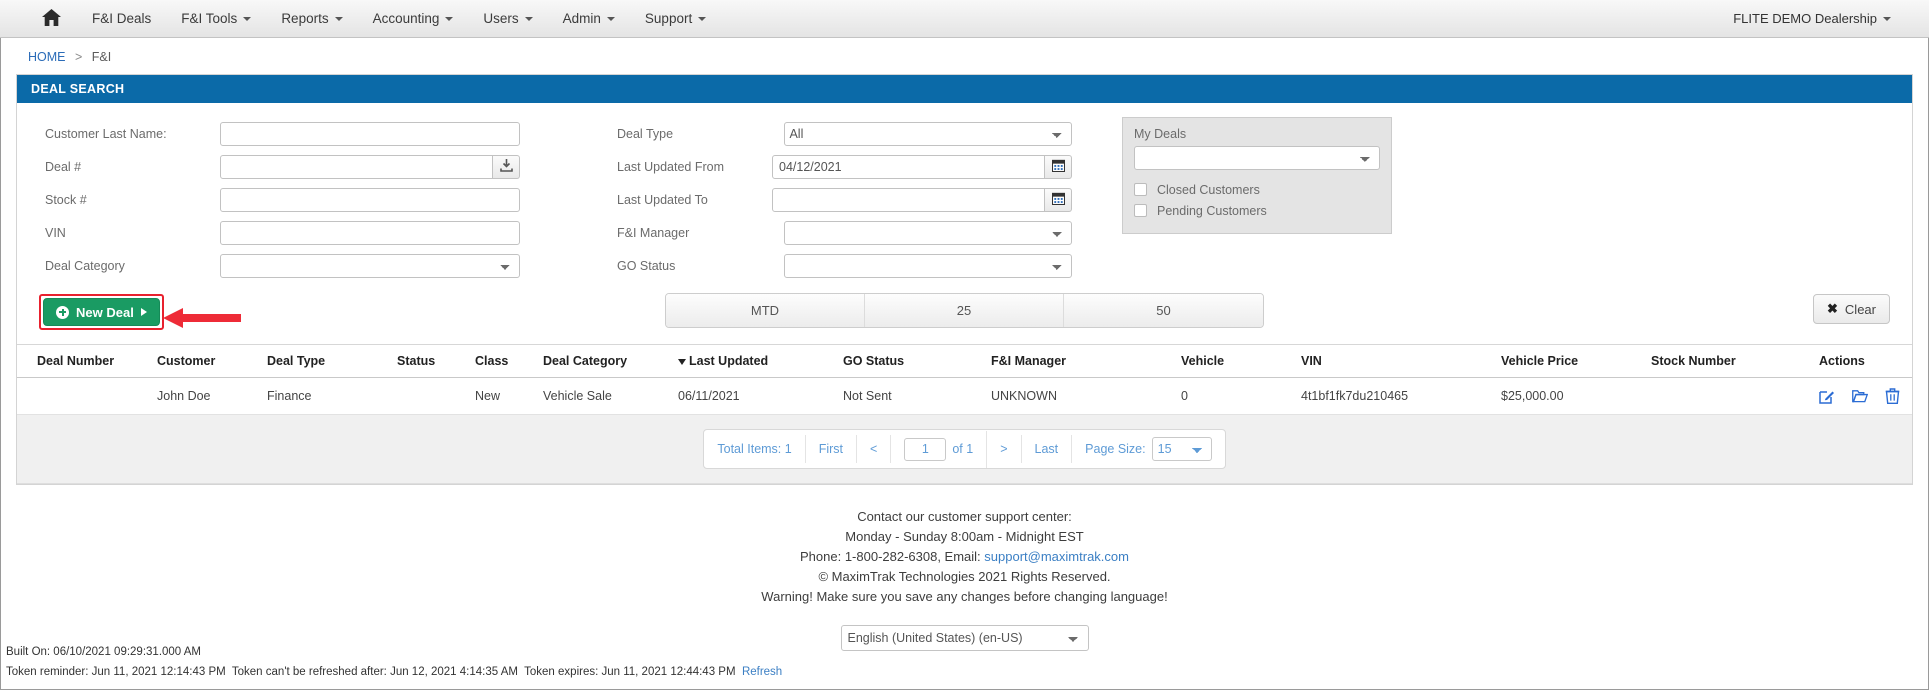 Image resolution: width=1929 pixels, height=690 pixels. What do you see at coordinates (305, 18) in the screenshot?
I see `nav-label: Reports` at bounding box center [305, 18].